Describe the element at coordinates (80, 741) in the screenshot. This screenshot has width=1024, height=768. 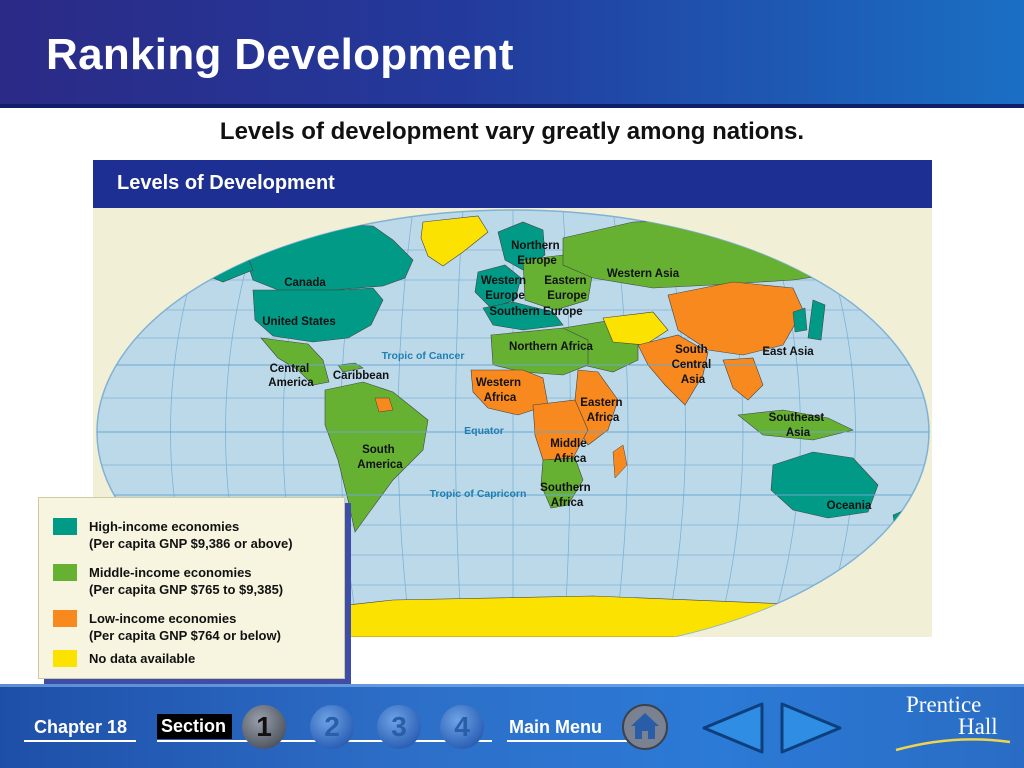
I see `chapter-underline` at that location.